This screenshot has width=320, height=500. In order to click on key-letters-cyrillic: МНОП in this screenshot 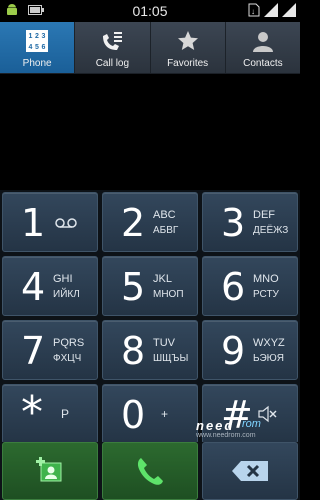, I will do `click(168, 294)`.